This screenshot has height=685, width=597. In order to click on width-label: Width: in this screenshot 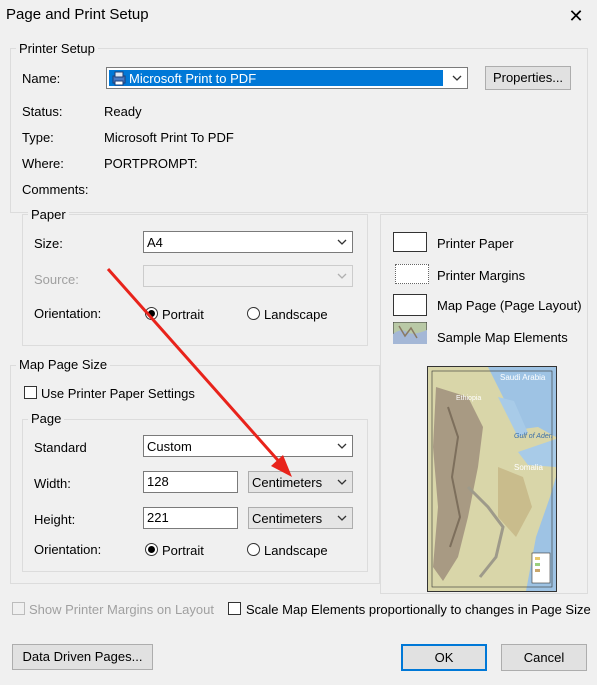, I will do `click(52, 483)`.